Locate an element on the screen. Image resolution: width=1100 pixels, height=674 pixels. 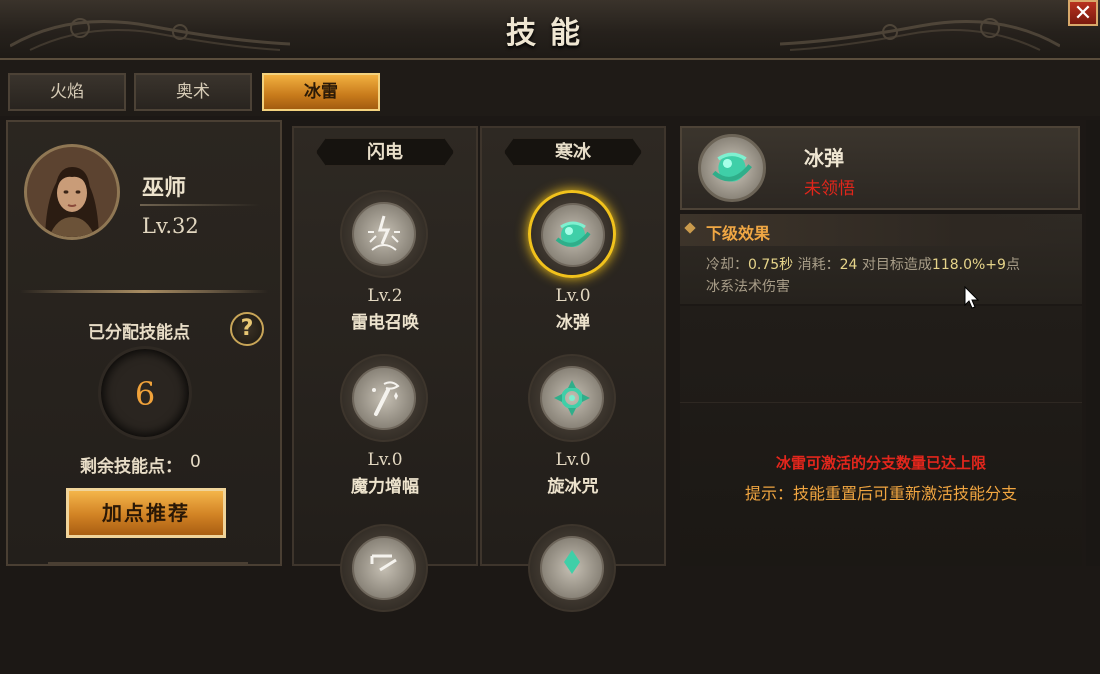
hero-portrait-icon is located at coordinates (72, 192).